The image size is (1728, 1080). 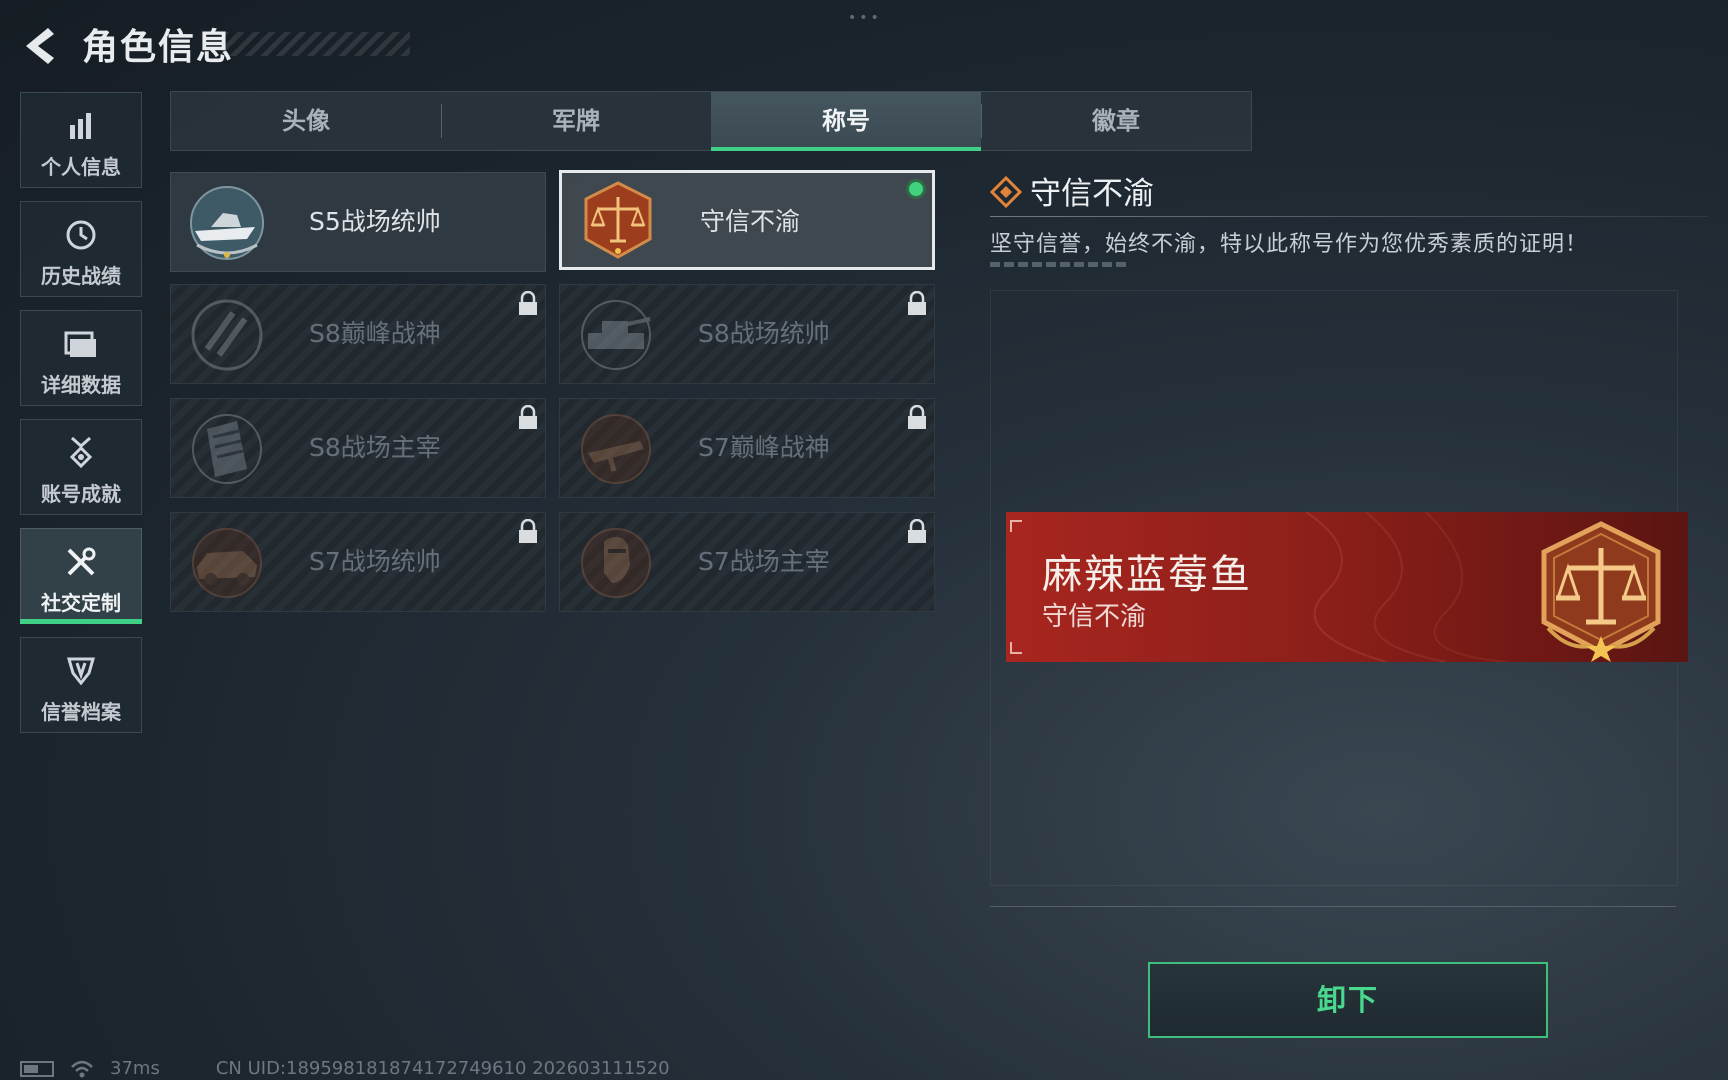 I want to click on sidebar-item-social-custom: 社交定制, so click(x=81, y=576).